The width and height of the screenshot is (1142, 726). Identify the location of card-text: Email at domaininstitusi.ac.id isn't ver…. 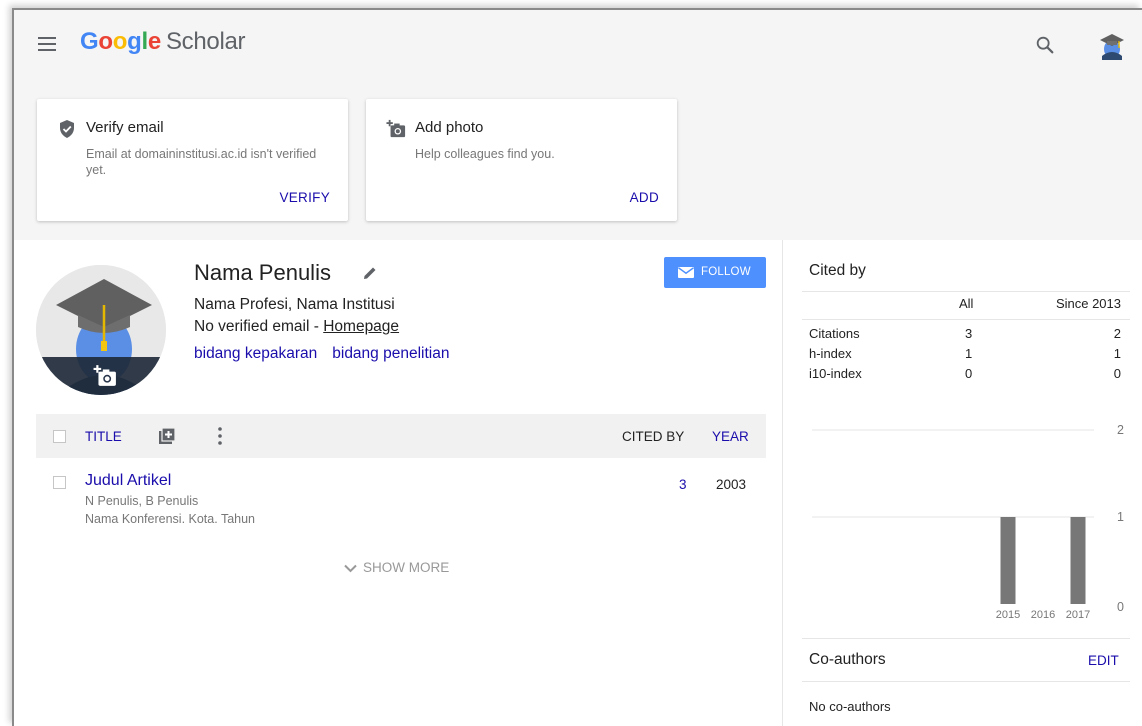
(201, 162).